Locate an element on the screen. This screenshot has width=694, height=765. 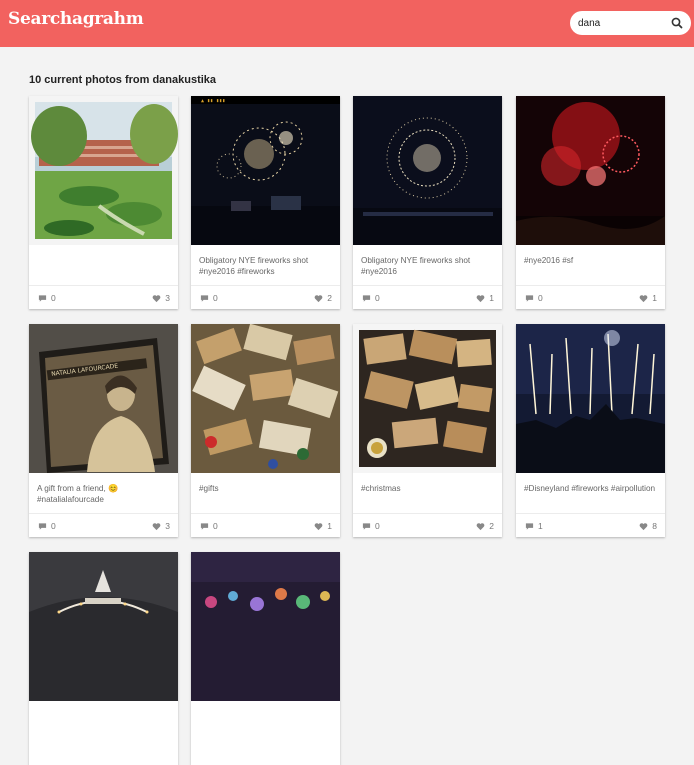
photo-card: #Disneyland #fireworks #airpollution 1 8 is located at coordinates (590, 430).